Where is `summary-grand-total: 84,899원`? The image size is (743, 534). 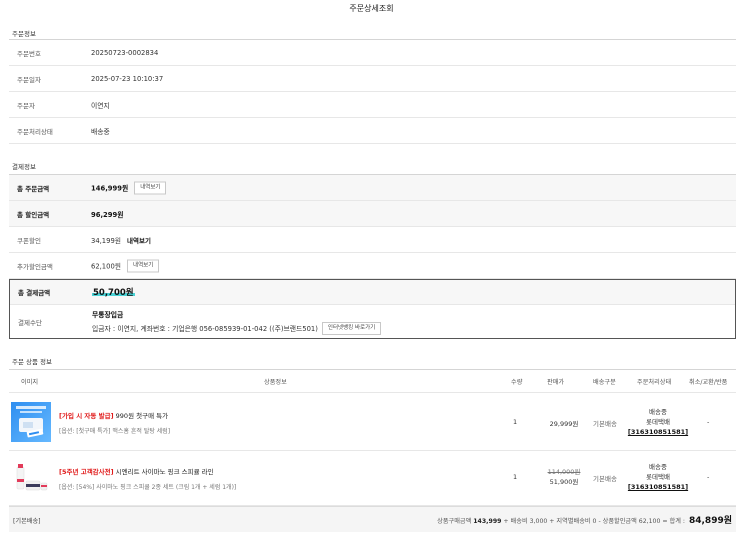 summary-grand-total: 84,899원 is located at coordinates (710, 521).